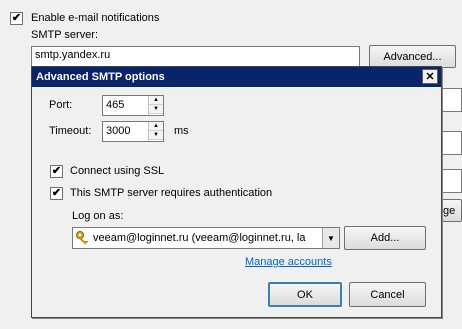  I want to click on timeout-unit: ms, so click(181, 131).